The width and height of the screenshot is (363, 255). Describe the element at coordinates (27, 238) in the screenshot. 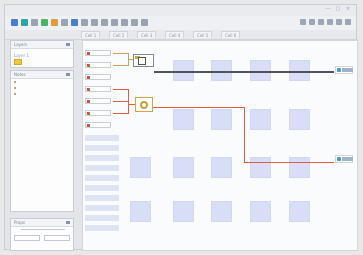

I see `prop-input-a` at that location.